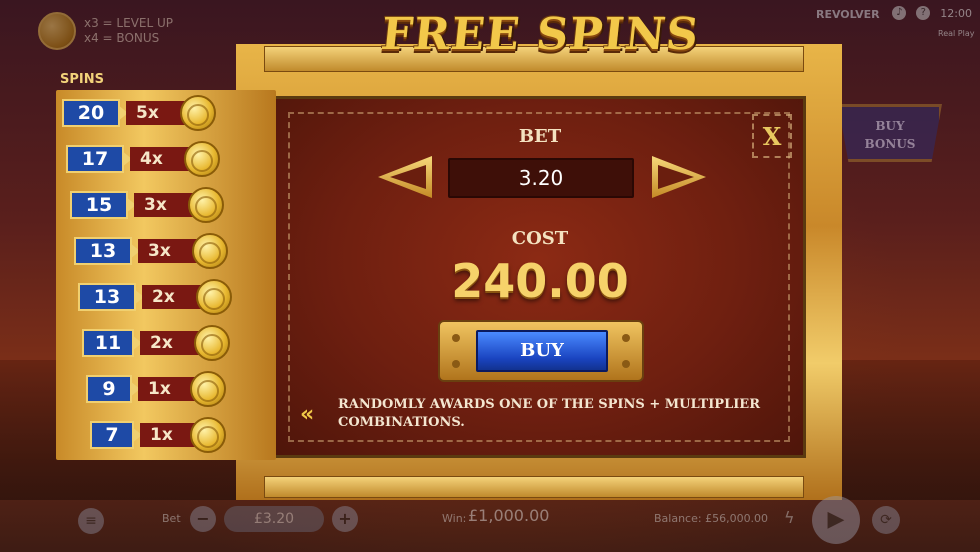 This screenshot has width=980, height=552. Describe the element at coordinates (542, 351) in the screenshot. I see `buy-button: BUY` at that location.